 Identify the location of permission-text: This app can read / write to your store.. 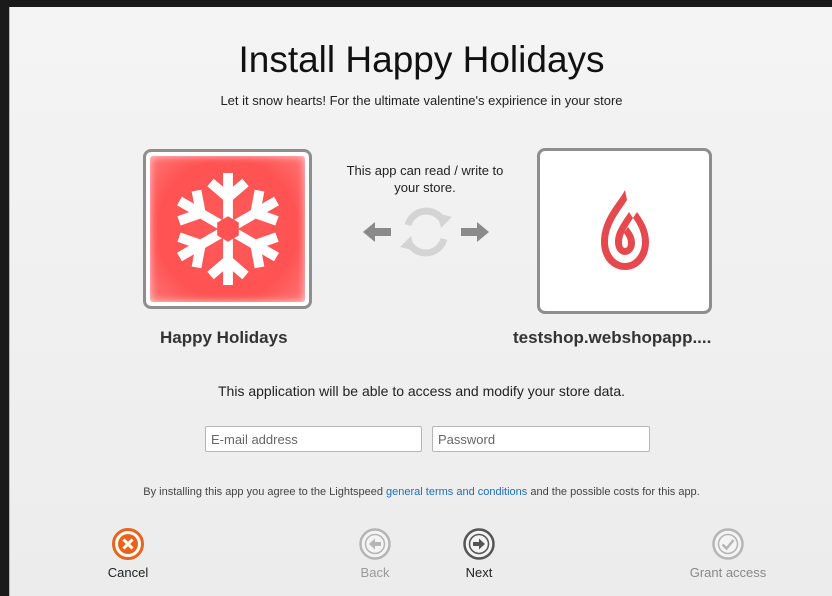
(425, 179).